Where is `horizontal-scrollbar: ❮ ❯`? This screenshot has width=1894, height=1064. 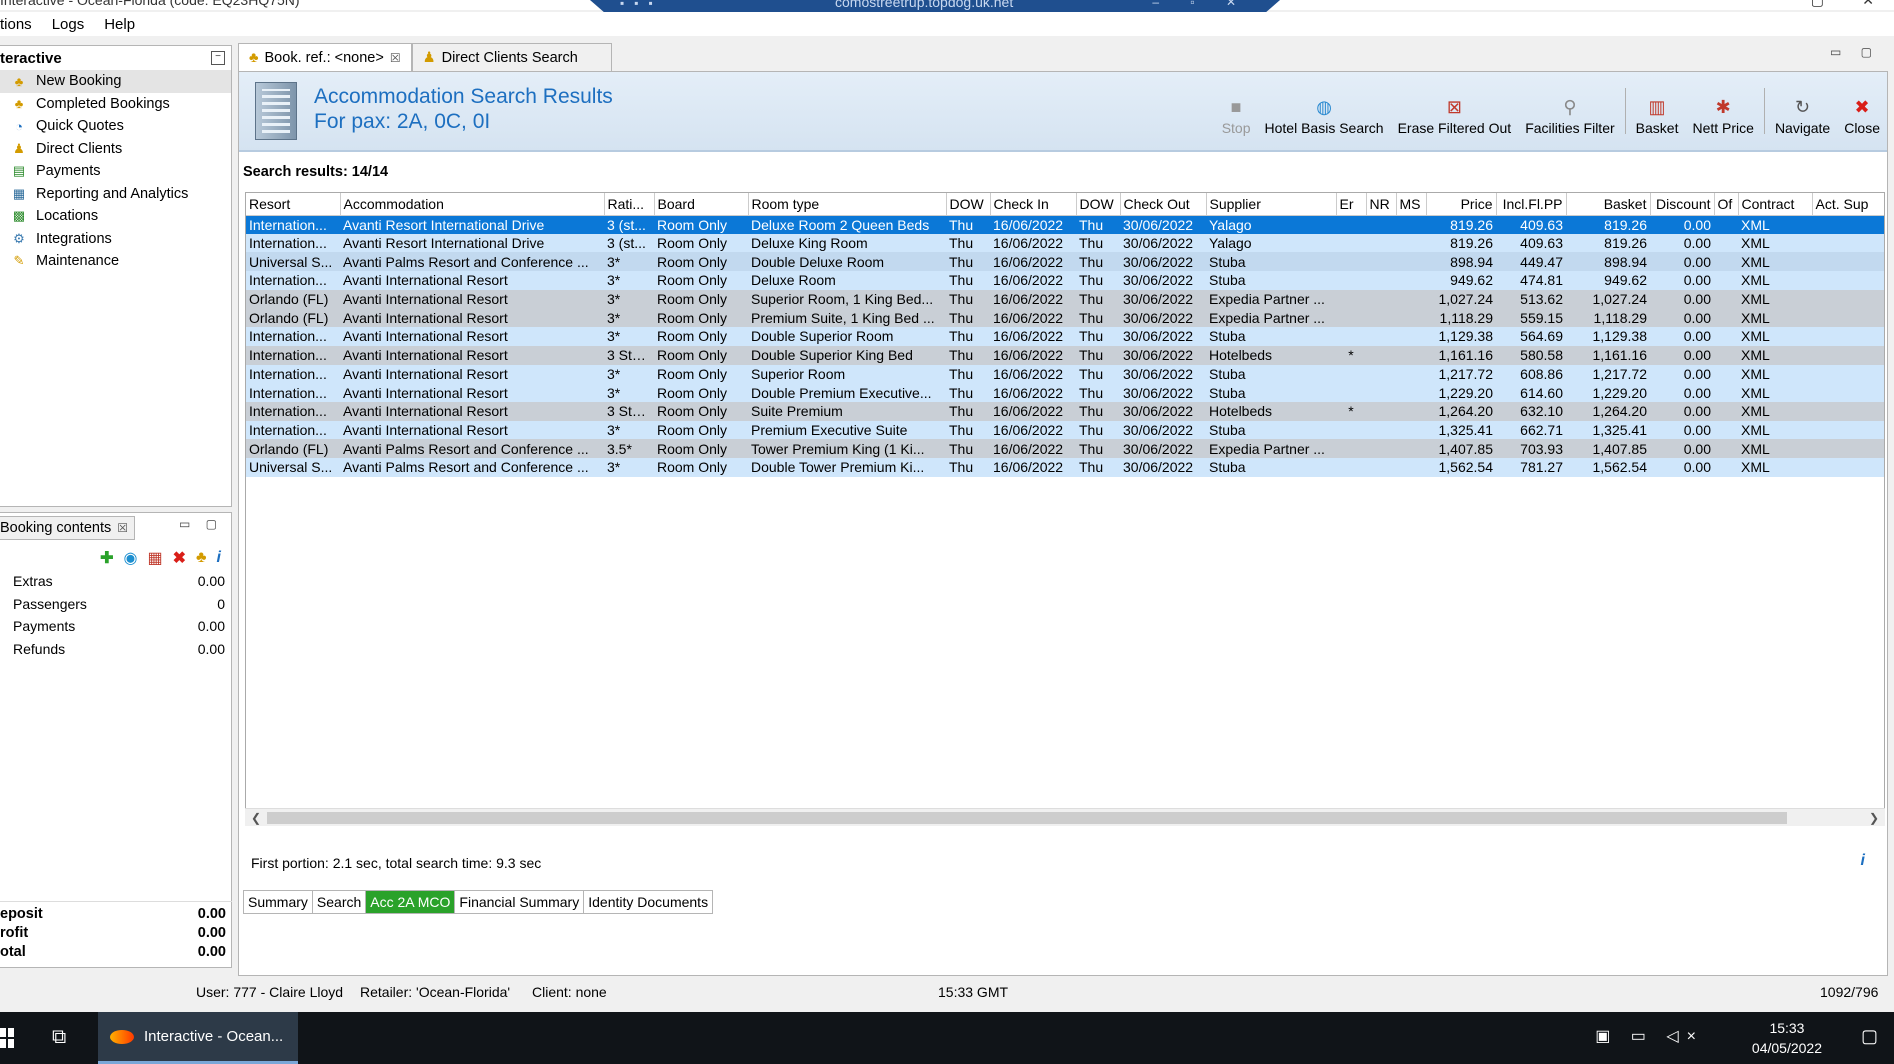 horizontal-scrollbar: ❮ ❯ is located at coordinates (1065, 817).